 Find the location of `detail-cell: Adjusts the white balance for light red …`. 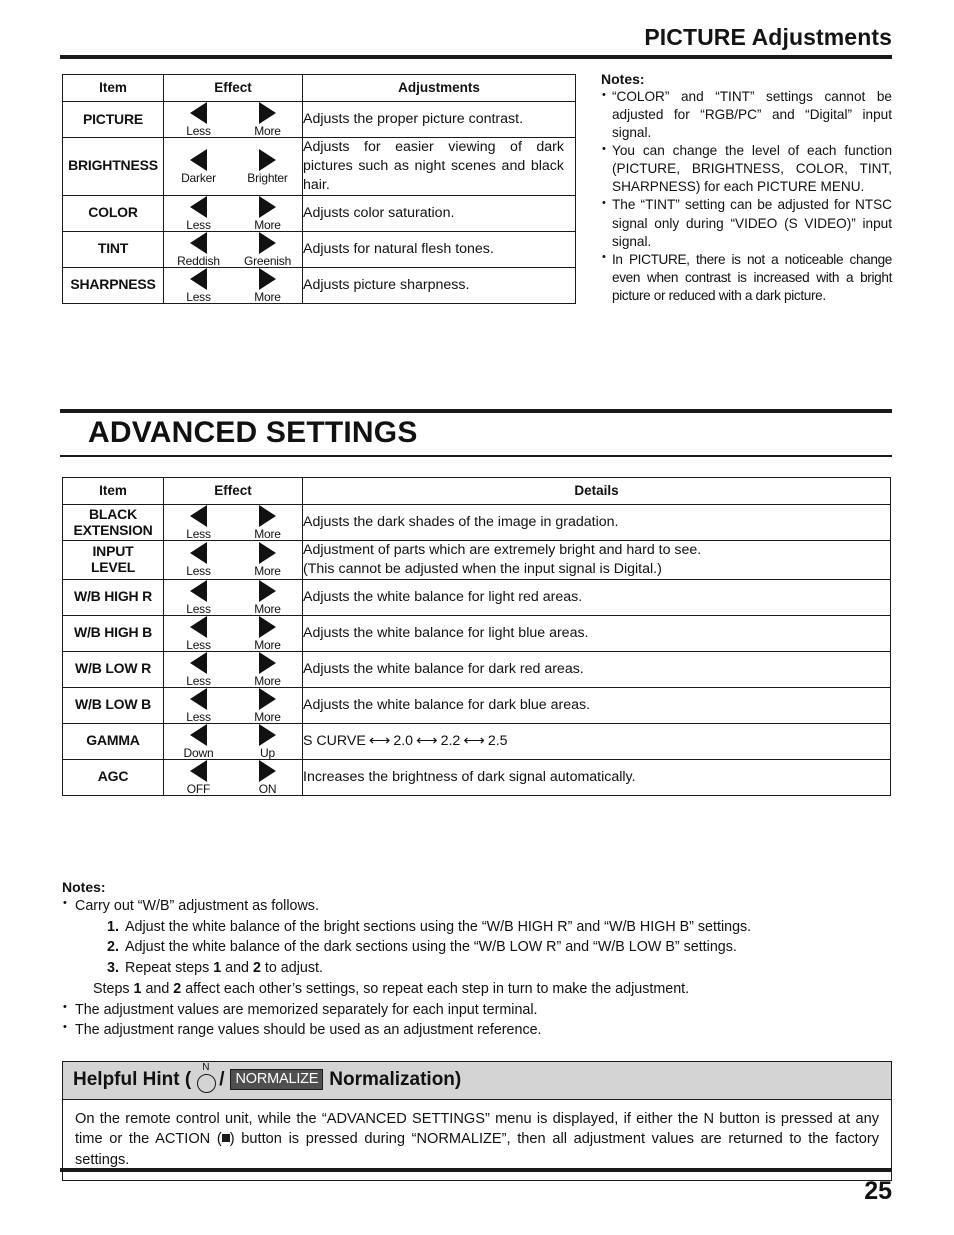

detail-cell: Adjusts the white balance for light red … is located at coordinates (596, 597).